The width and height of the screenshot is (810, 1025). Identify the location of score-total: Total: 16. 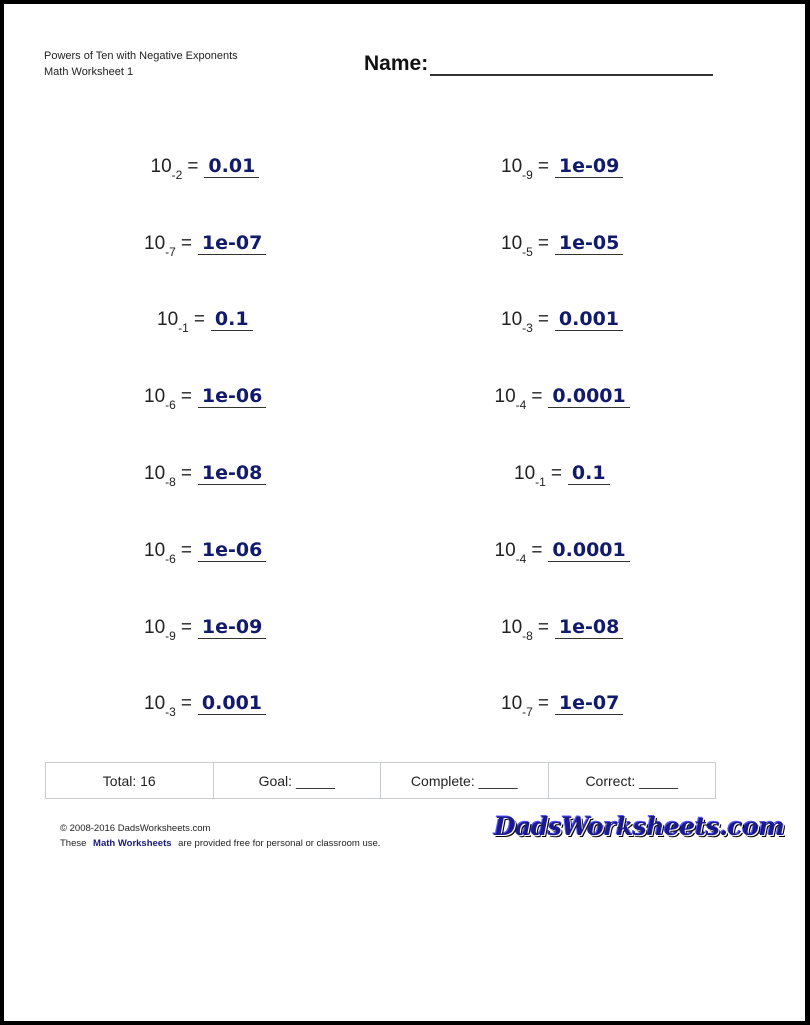
(130, 780).